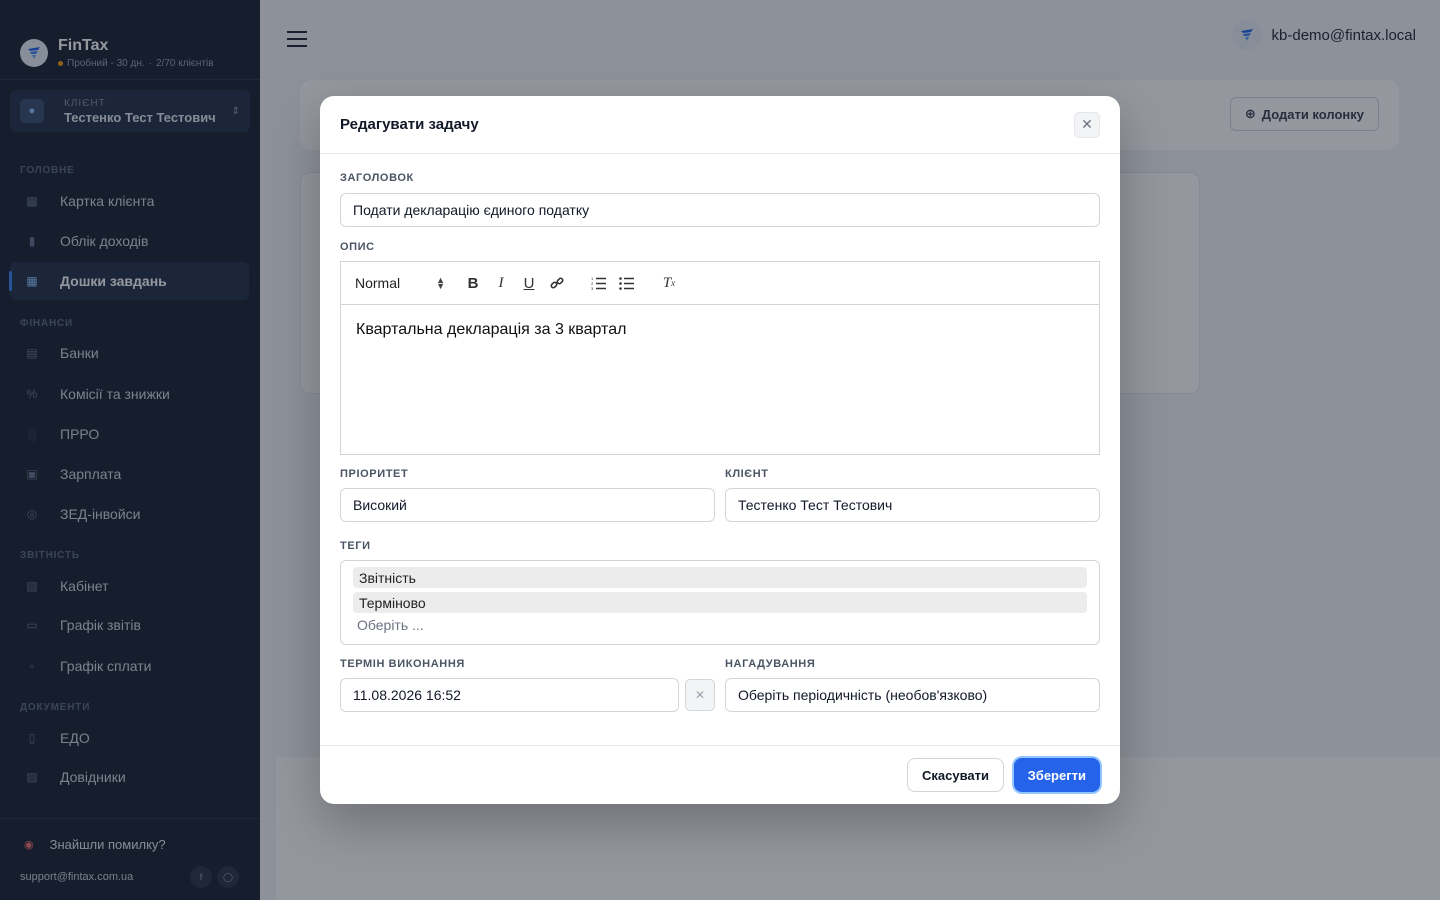 Image resolution: width=1440 pixels, height=900 pixels. Describe the element at coordinates (409, 124) in the screenshot. I see `modal-title: Редагувати задачу` at that location.